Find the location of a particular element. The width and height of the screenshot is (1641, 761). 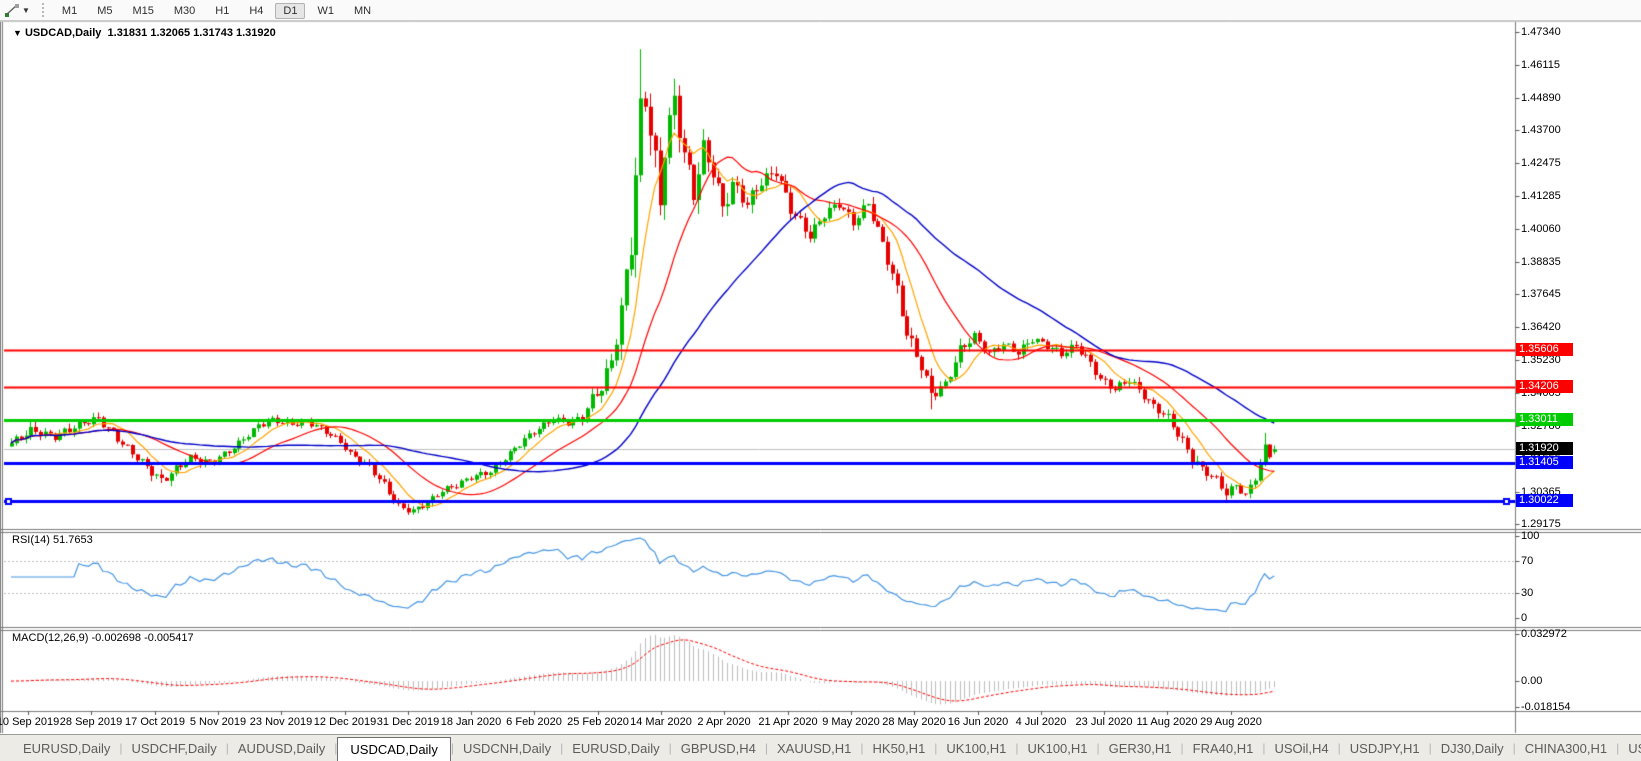

macd-axis-tick: 0.00 is located at coordinates (1532, 681).